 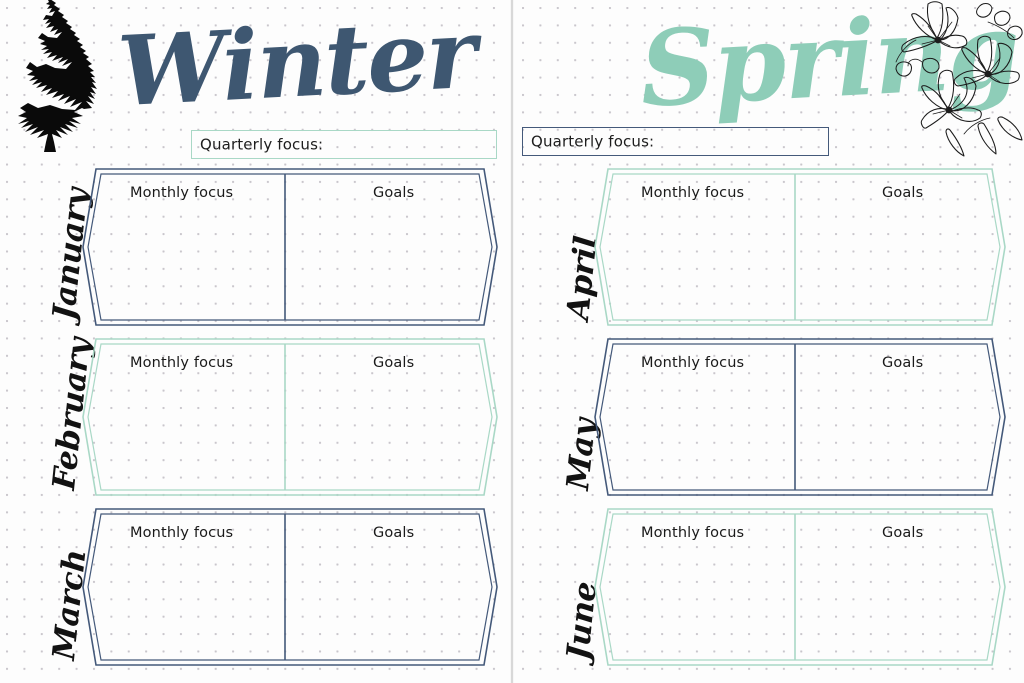 I want to click on pine-tree-icon, so click(x=57, y=76).